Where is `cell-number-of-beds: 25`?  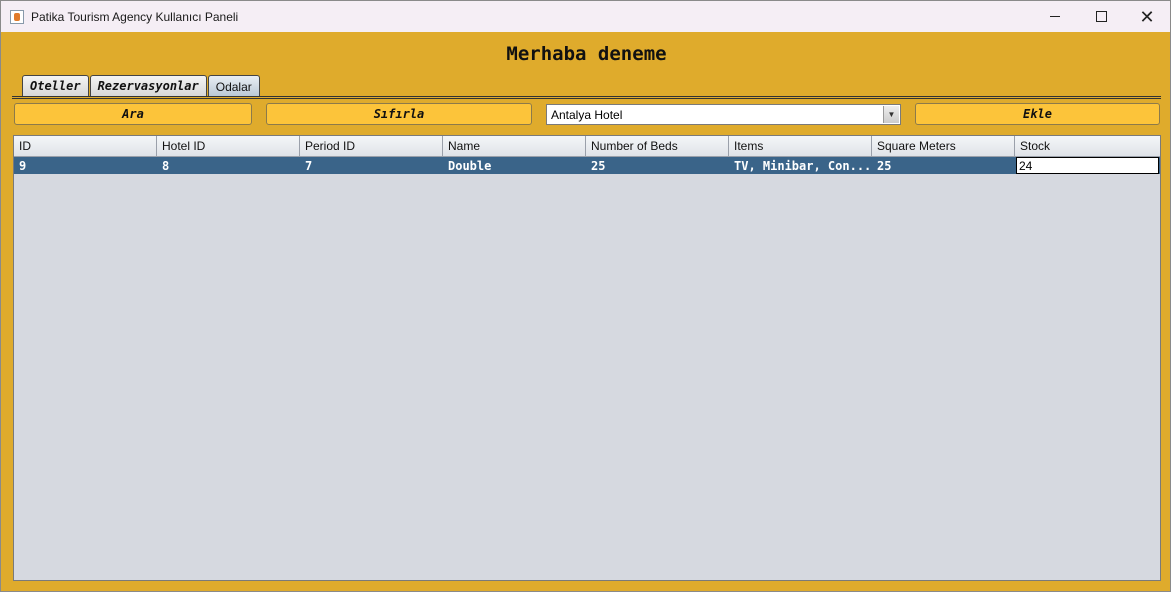 cell-number-of-beds: 25 is located at coordinates (657, 165).